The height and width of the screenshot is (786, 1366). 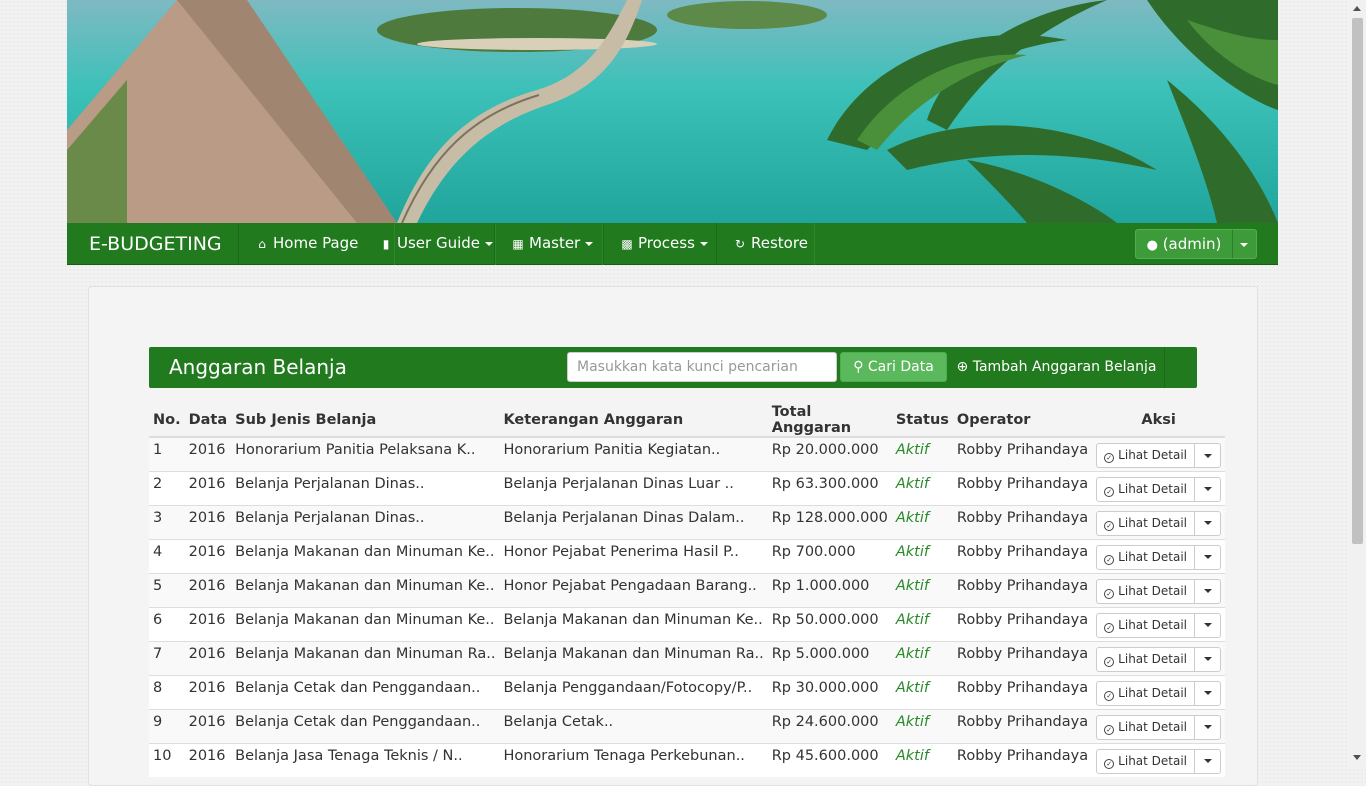 I want to click on nav-item-label: User Guide, so click(x=439, y=243).